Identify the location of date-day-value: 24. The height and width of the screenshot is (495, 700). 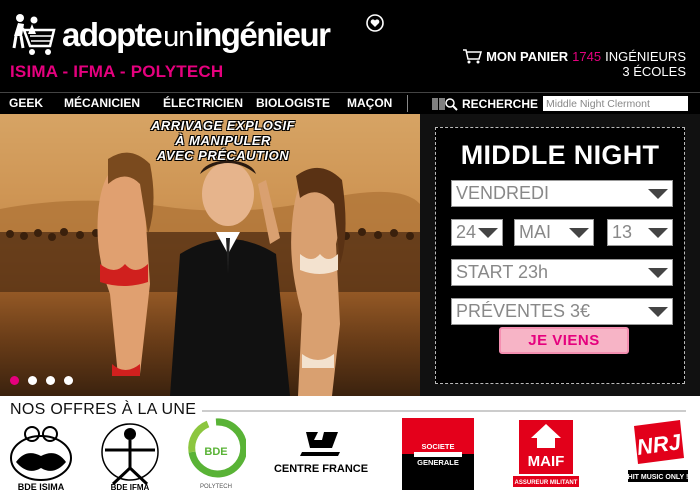
(466, 232).